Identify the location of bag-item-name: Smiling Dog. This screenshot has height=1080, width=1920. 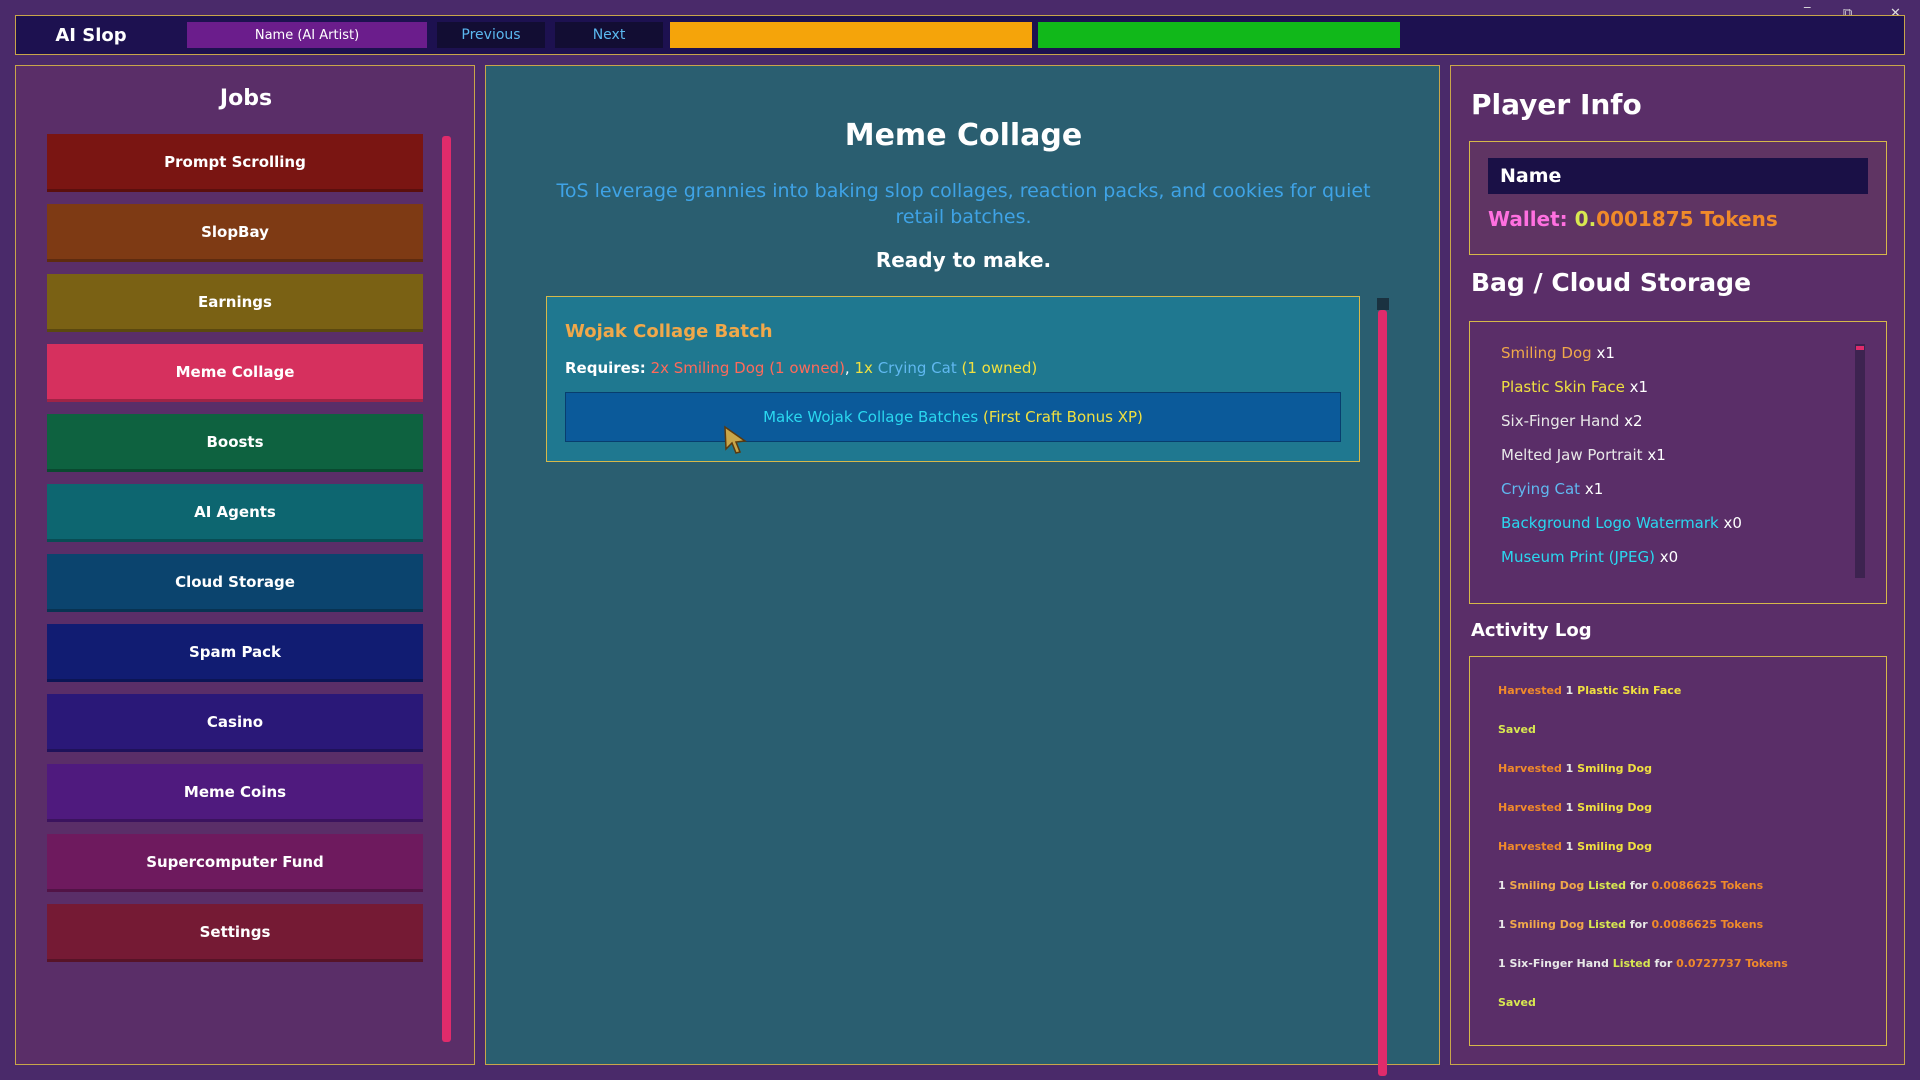
(1546, 353).